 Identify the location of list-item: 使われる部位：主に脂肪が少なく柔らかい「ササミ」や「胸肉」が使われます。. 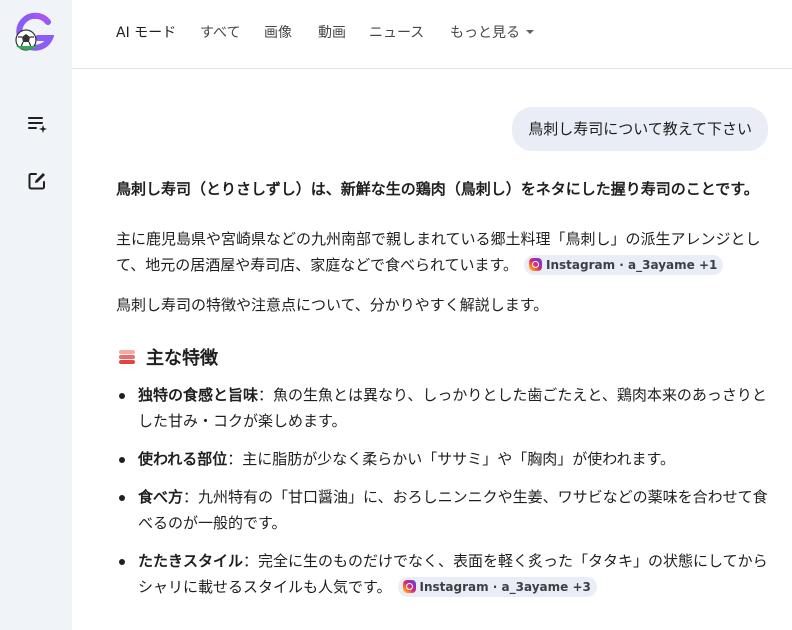
(444, 459).